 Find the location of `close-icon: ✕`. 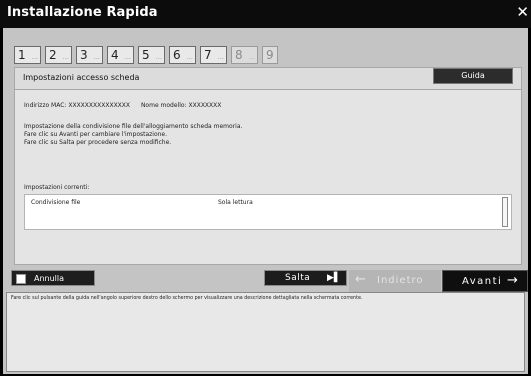

close-icon: ✕ is located at coordinates (522, 12).